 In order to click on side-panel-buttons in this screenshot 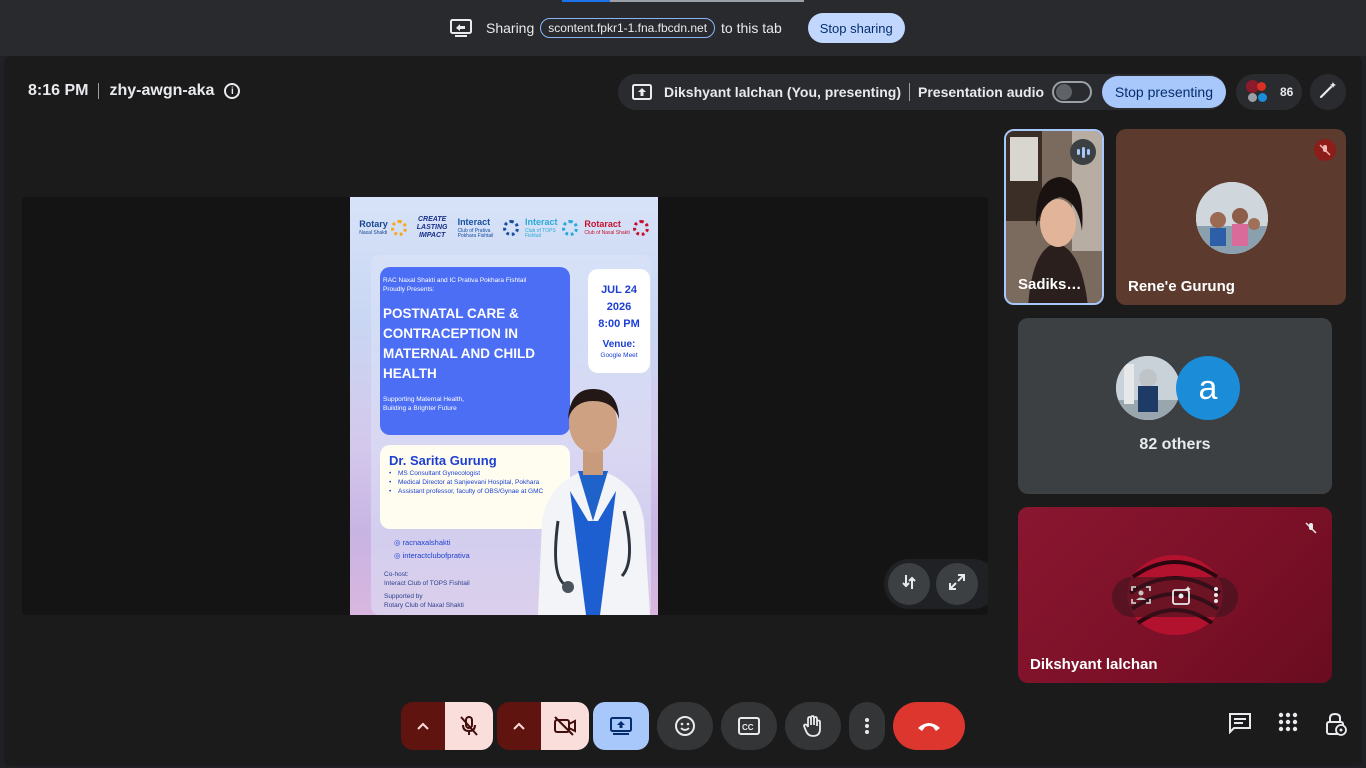, I will do `click(1288, 724)`.